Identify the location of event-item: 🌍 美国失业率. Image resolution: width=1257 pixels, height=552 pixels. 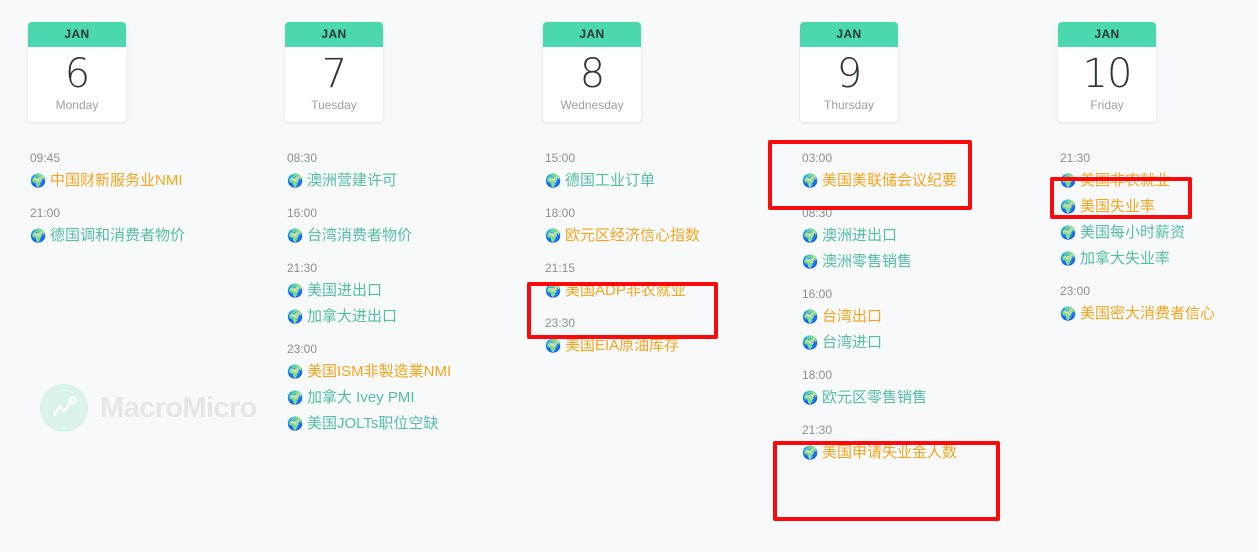
(1157, 207).